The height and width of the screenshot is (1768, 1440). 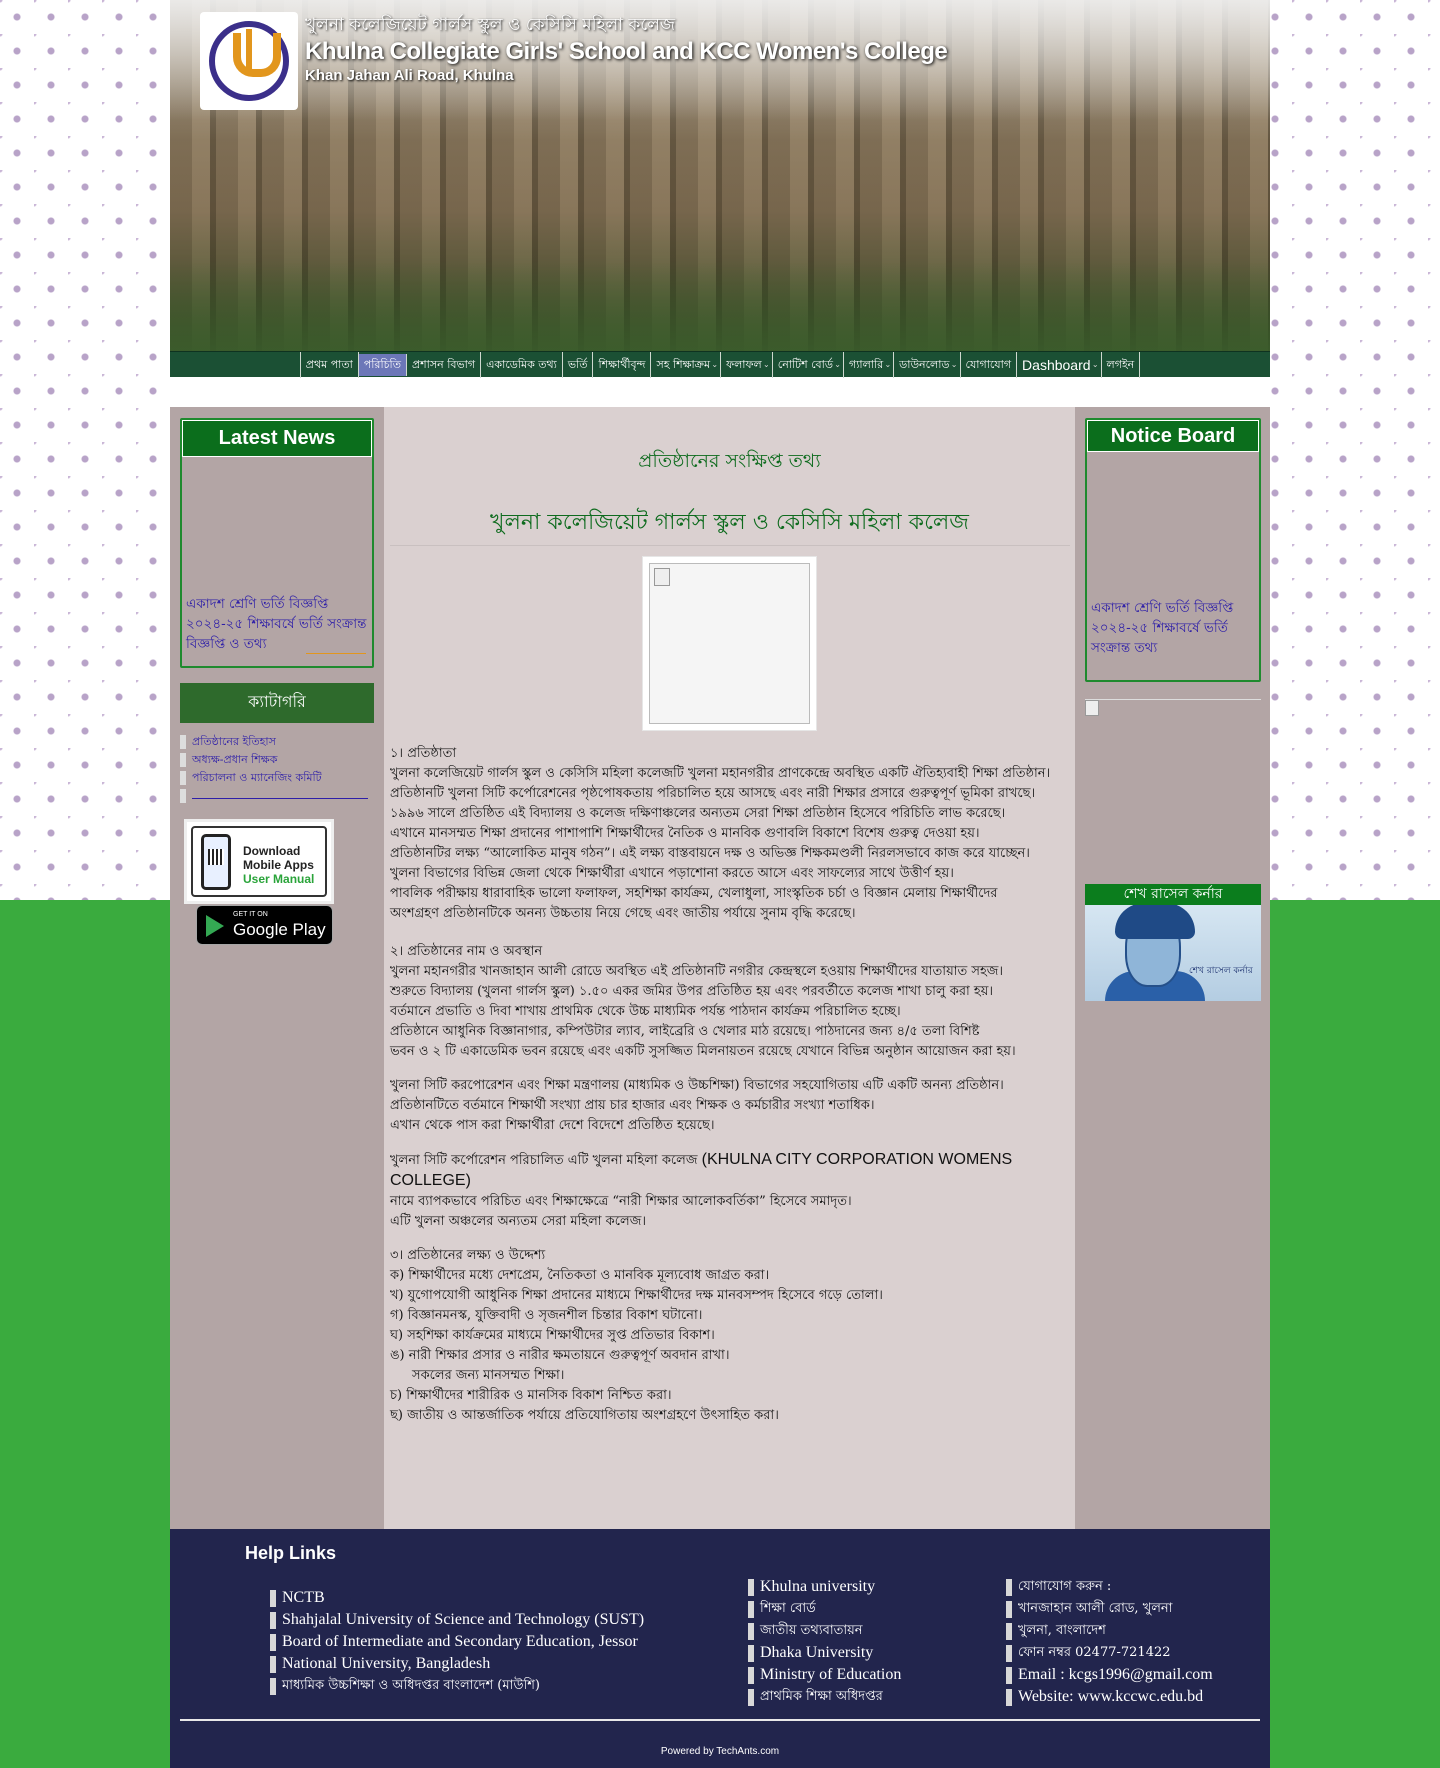 I want to click on portrait-hair, so click(x=1155, y=922).